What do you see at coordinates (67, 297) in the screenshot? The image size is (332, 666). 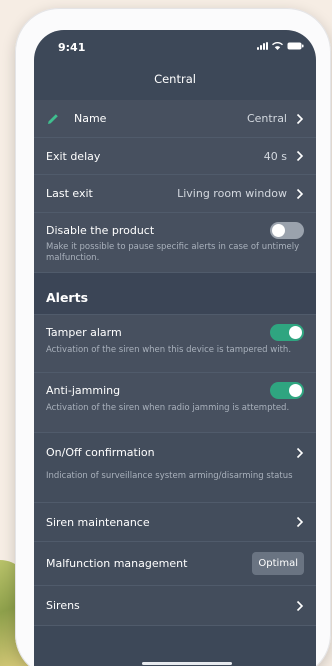 I see `alerts-heading: Alerts` at bounding box center [67, 297].